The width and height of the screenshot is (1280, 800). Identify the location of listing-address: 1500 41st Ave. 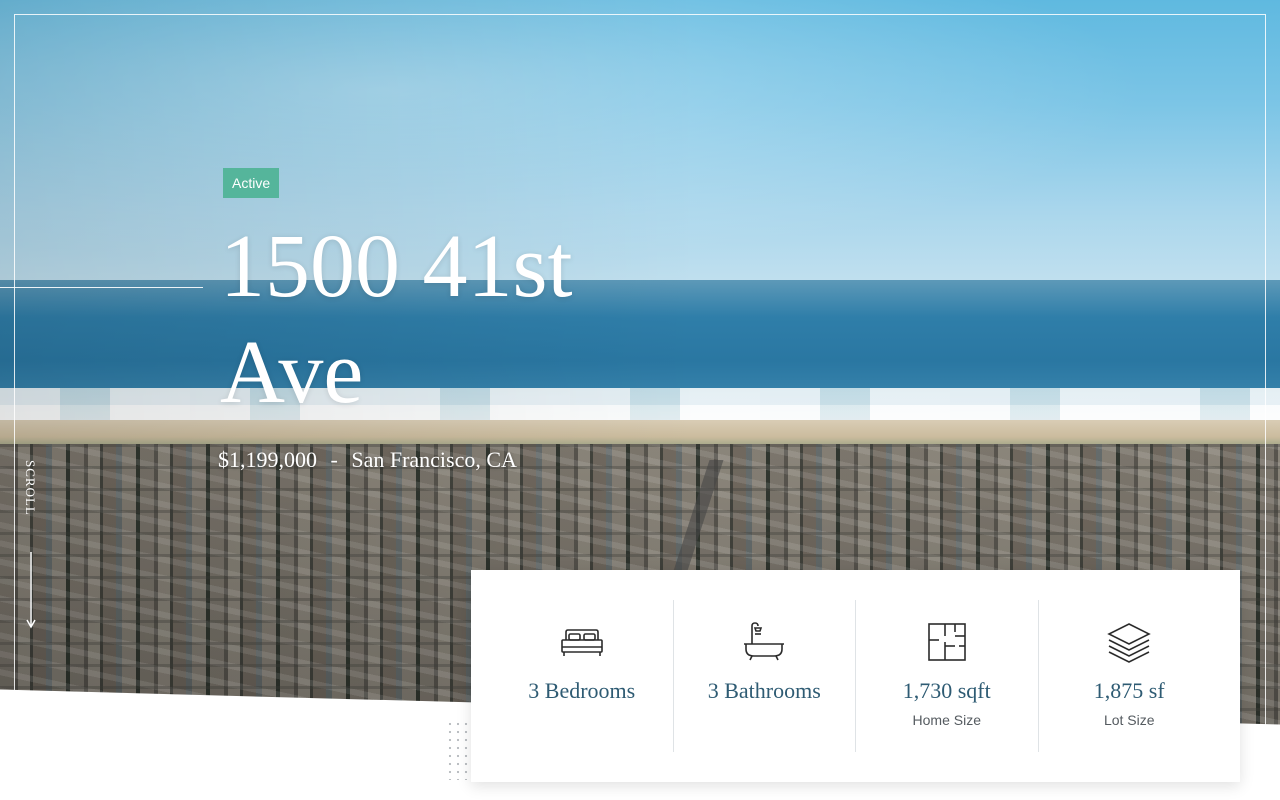
(480, 320).